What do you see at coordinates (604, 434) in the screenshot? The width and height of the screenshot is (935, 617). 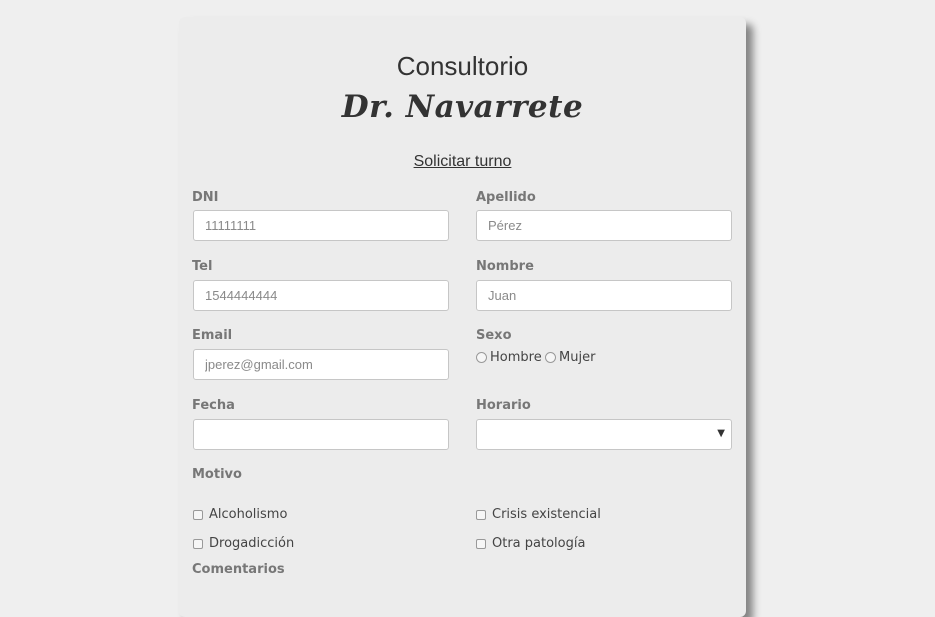 I see `horario-select: ▼` at bounding box center [604, 434].